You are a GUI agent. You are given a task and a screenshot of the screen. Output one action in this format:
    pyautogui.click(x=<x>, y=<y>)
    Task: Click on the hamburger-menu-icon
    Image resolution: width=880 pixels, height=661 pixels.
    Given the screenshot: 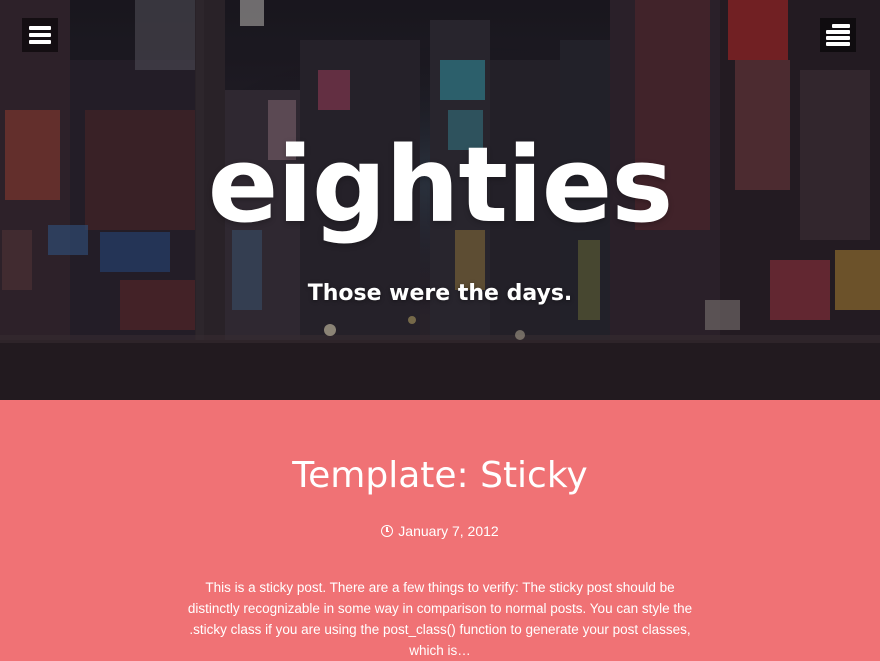 What is the action you would take?
    pyautogui.click(x=40, y=35)
    